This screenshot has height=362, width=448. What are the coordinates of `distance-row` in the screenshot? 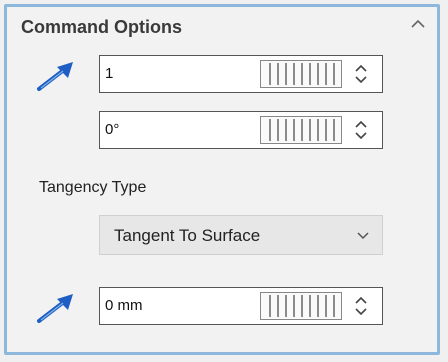 It's located at (222, 75).